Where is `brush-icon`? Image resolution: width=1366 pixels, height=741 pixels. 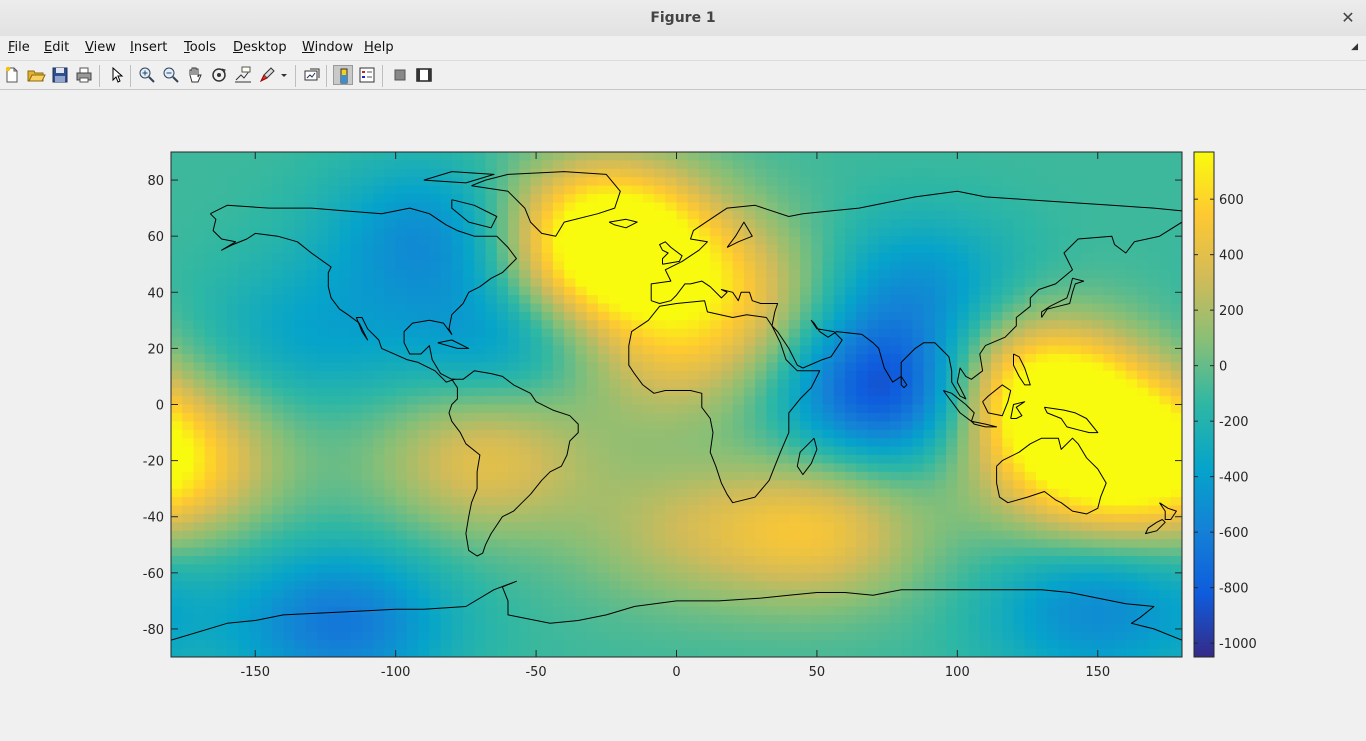
brush-icon is located at coordinates (267, 75).